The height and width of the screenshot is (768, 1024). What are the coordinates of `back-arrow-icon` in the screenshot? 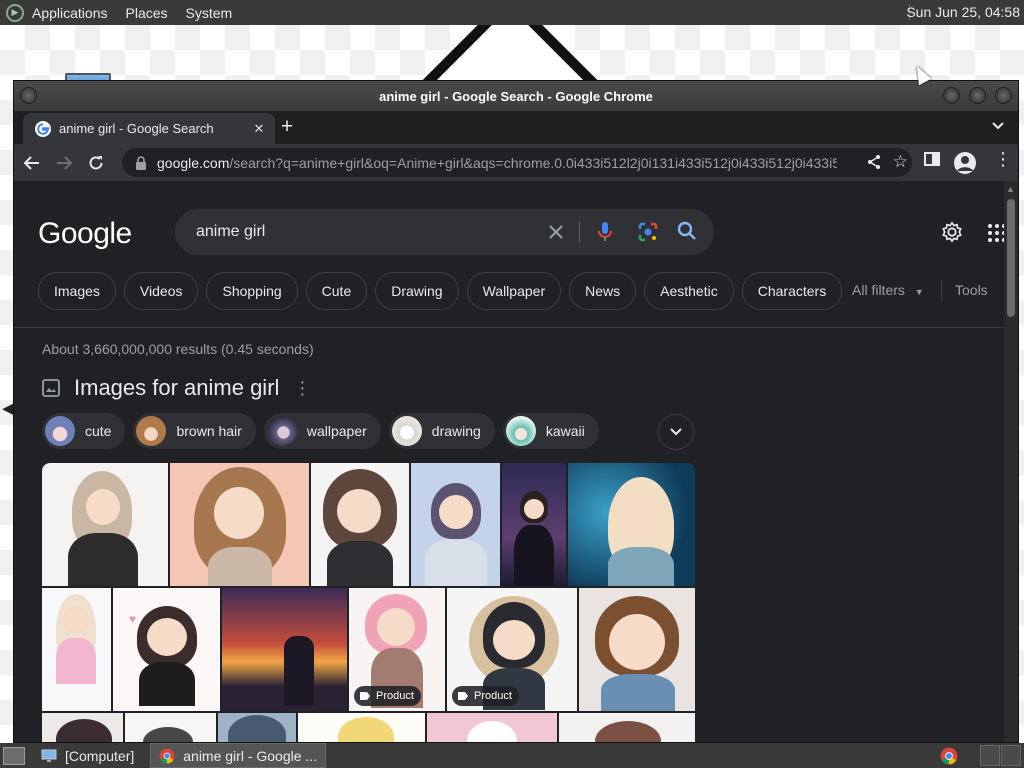 It's located at (31, 162).